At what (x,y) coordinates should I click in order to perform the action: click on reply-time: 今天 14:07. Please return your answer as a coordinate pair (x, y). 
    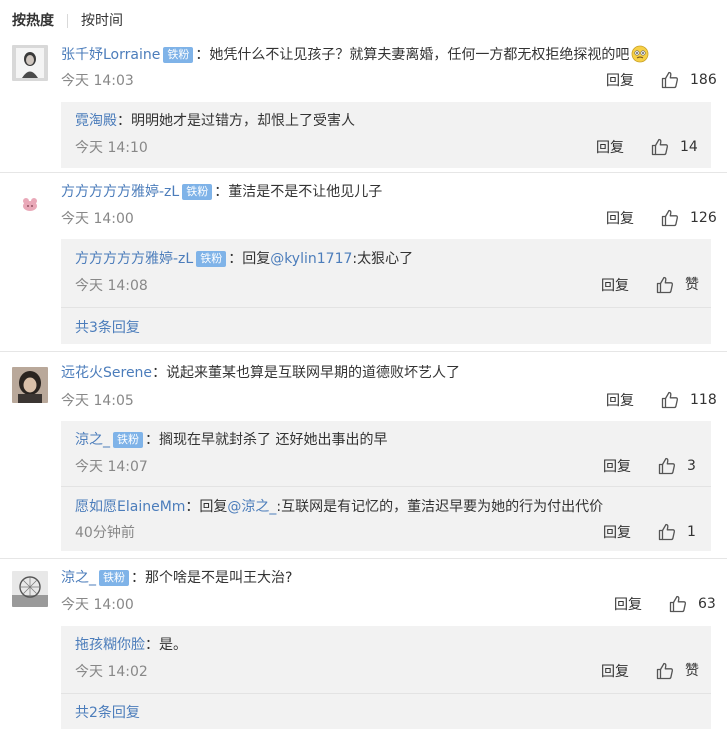
    Looking at the image, I should click on (111, 467).